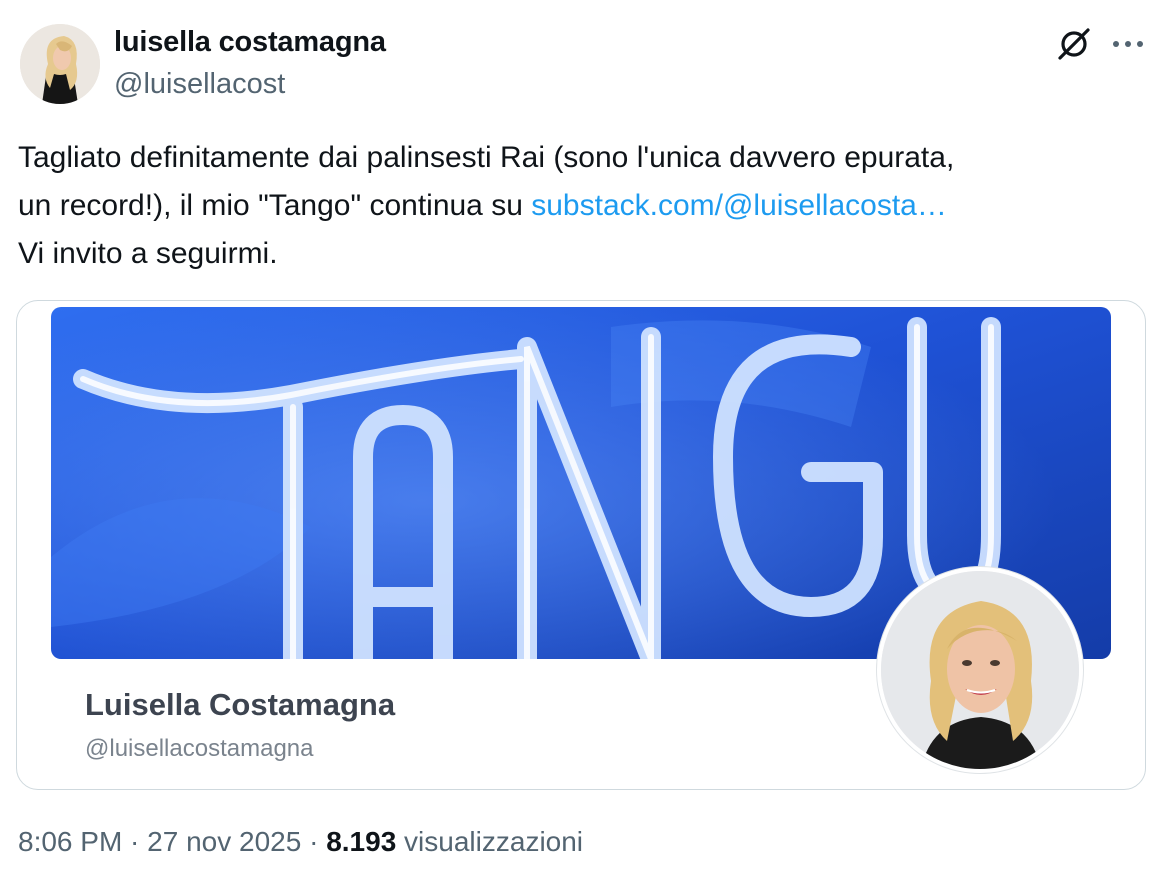  I want to click on views-count: 8.193, so click(361, 841).